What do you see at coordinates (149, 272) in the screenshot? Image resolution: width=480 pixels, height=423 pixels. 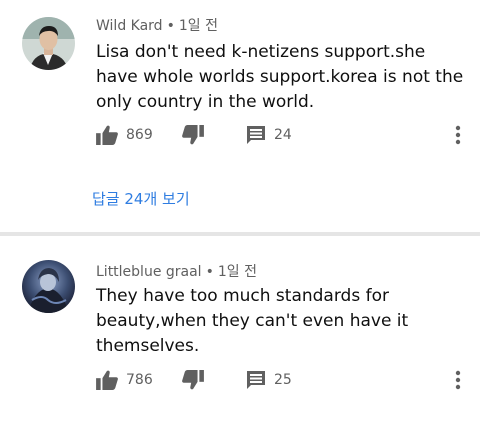 I see `author-name: Littleblue graal` at bounding box center [149, 272].